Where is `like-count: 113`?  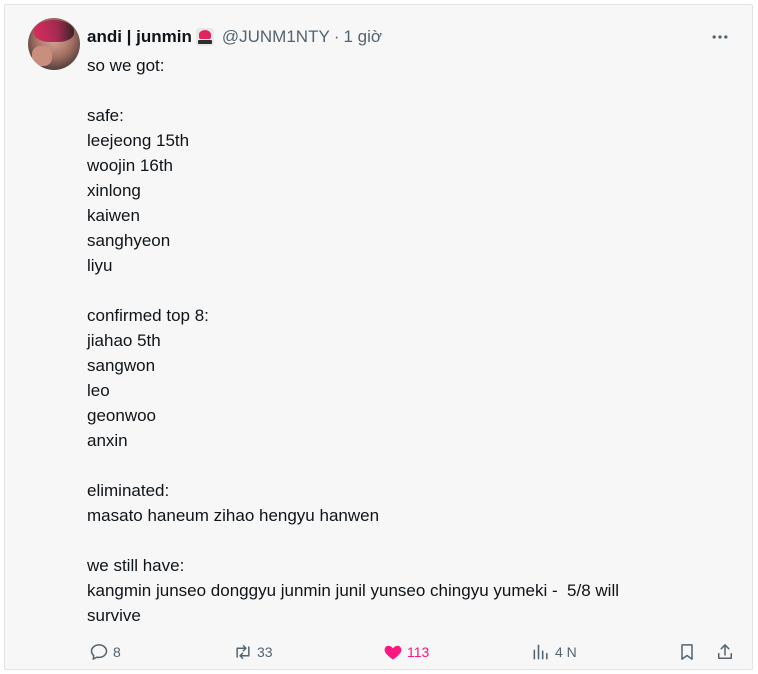 like-count: 113 is located at coordinates (418, 652).